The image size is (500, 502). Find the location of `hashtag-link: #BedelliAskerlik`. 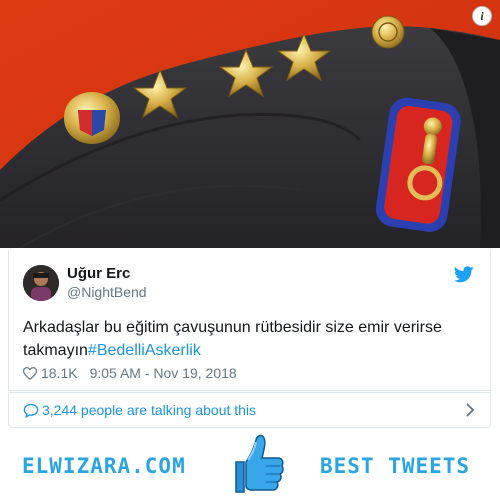

hashtag-link: #BedelliAskerlik is located at coordinates (144, 350).